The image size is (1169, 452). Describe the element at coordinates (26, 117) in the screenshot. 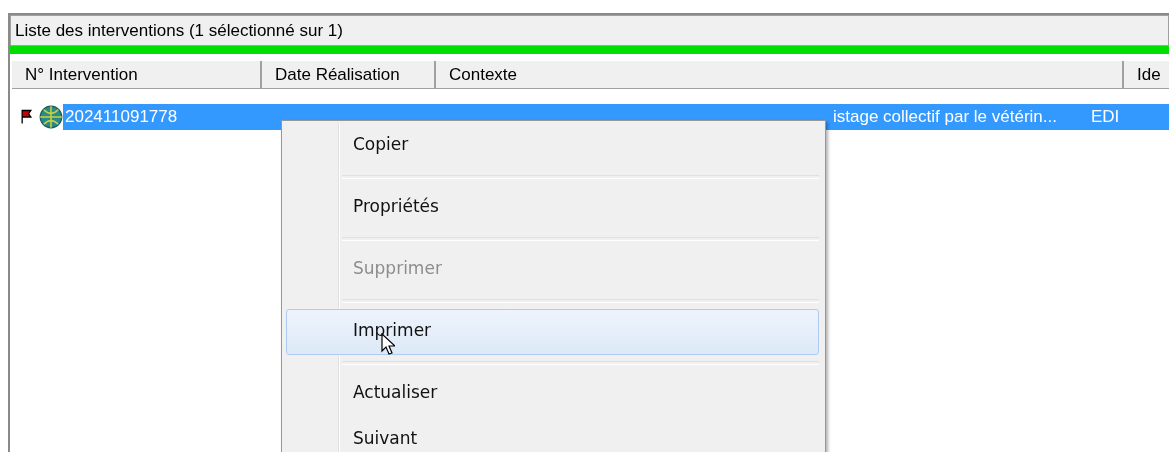

I see `flag-icon` at that location.